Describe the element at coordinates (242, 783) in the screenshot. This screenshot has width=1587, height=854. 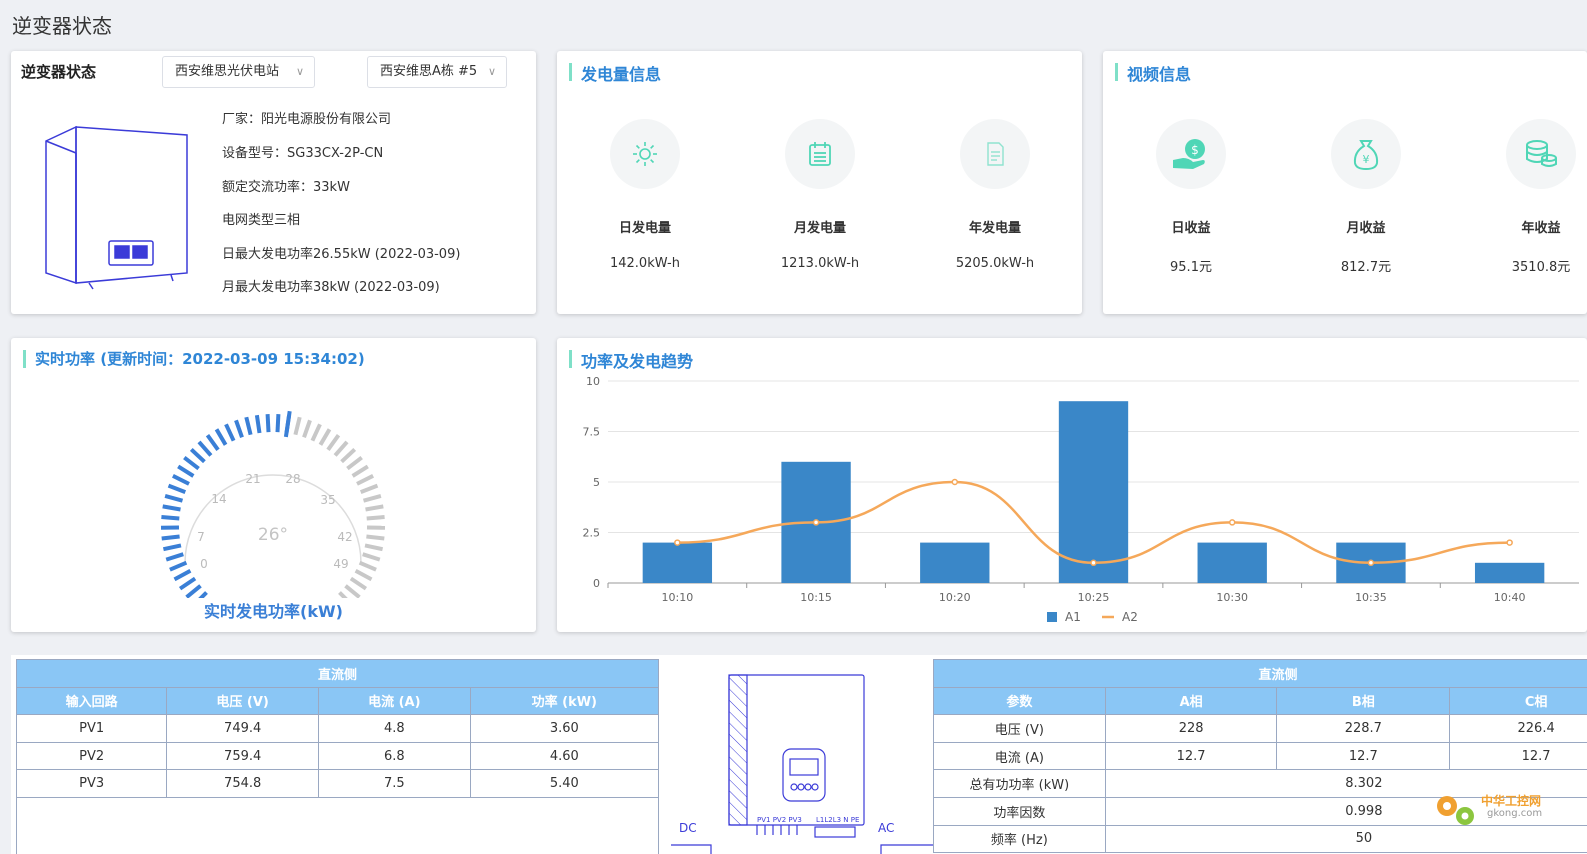
I see `table-cell: 754.8` at that location.